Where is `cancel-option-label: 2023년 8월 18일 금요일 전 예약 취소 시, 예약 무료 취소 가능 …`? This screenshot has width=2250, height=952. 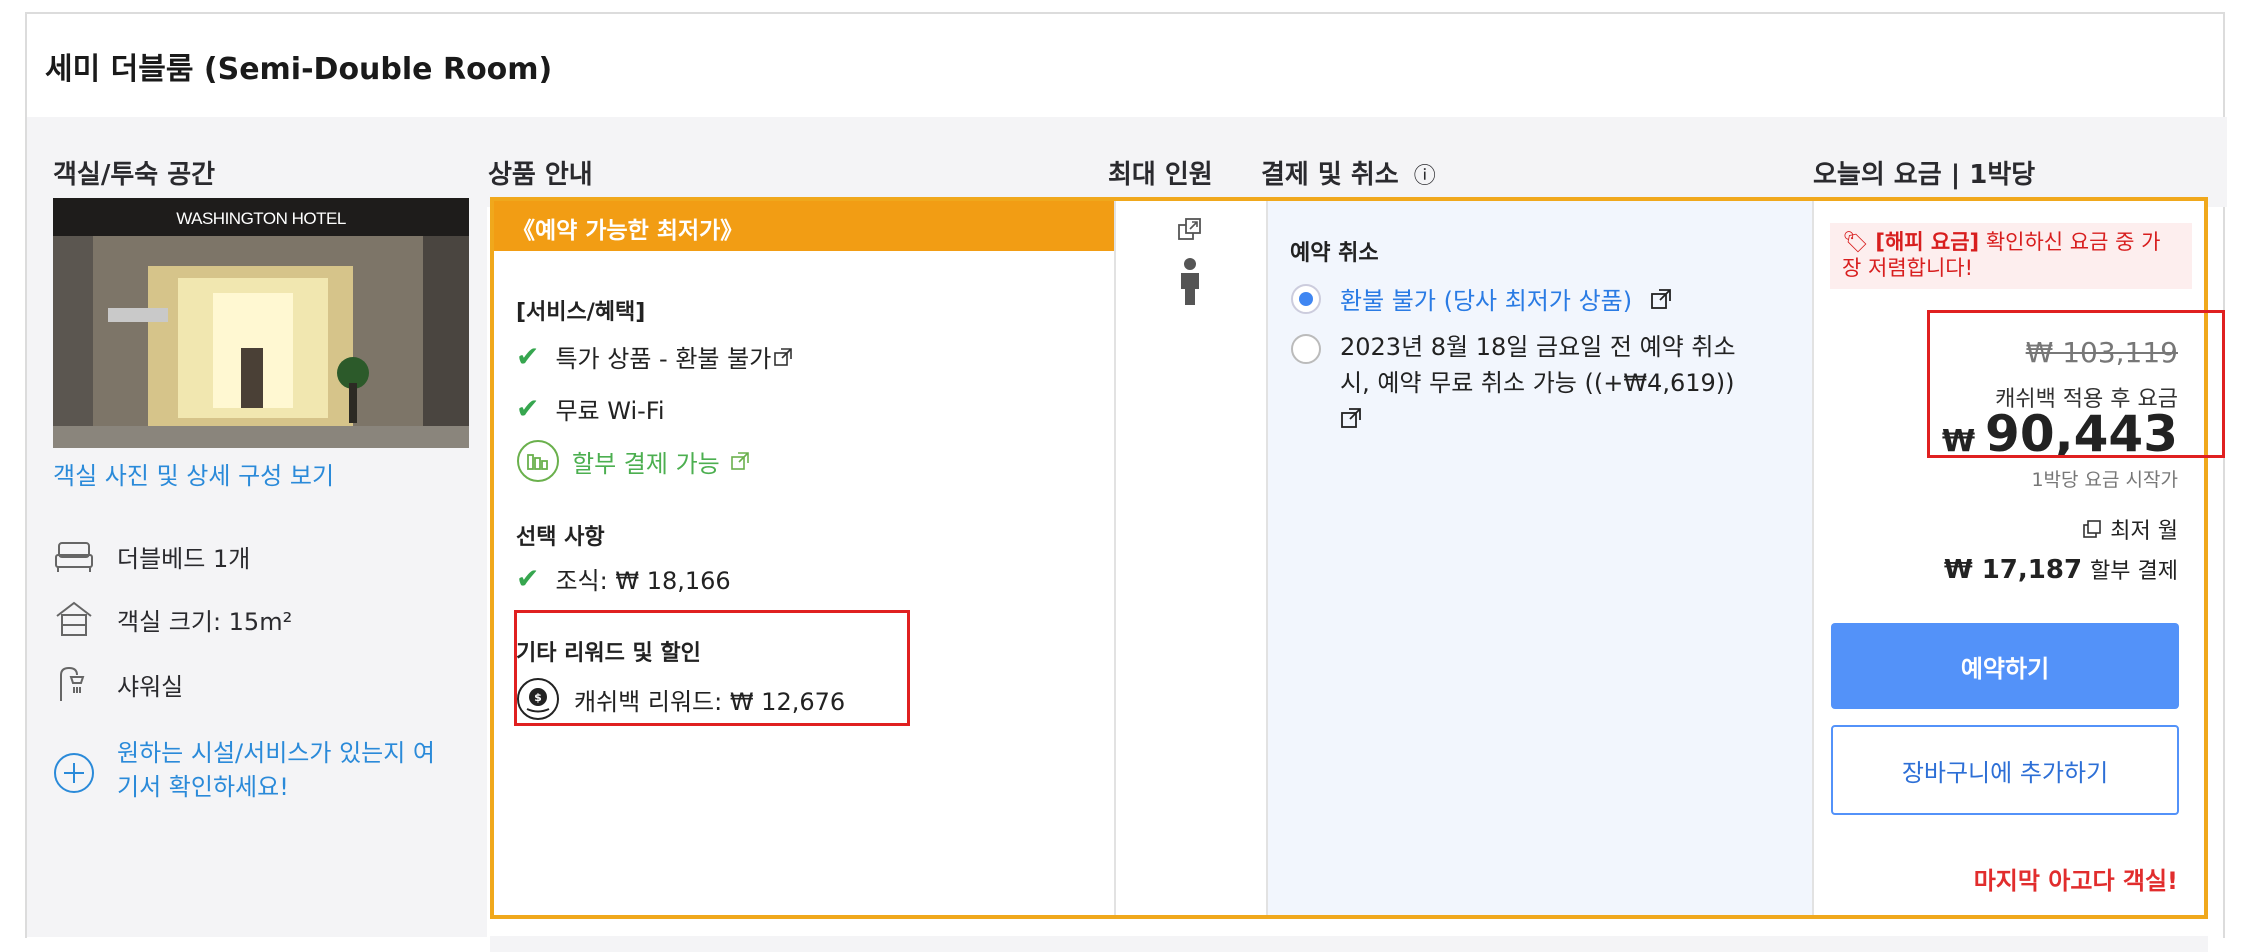
cancel-option-label: 2023년 8월 18일 금요일 전 예약 취소 시, 예약 무료 취소 가능 … is located at coordinates (1538, 384).